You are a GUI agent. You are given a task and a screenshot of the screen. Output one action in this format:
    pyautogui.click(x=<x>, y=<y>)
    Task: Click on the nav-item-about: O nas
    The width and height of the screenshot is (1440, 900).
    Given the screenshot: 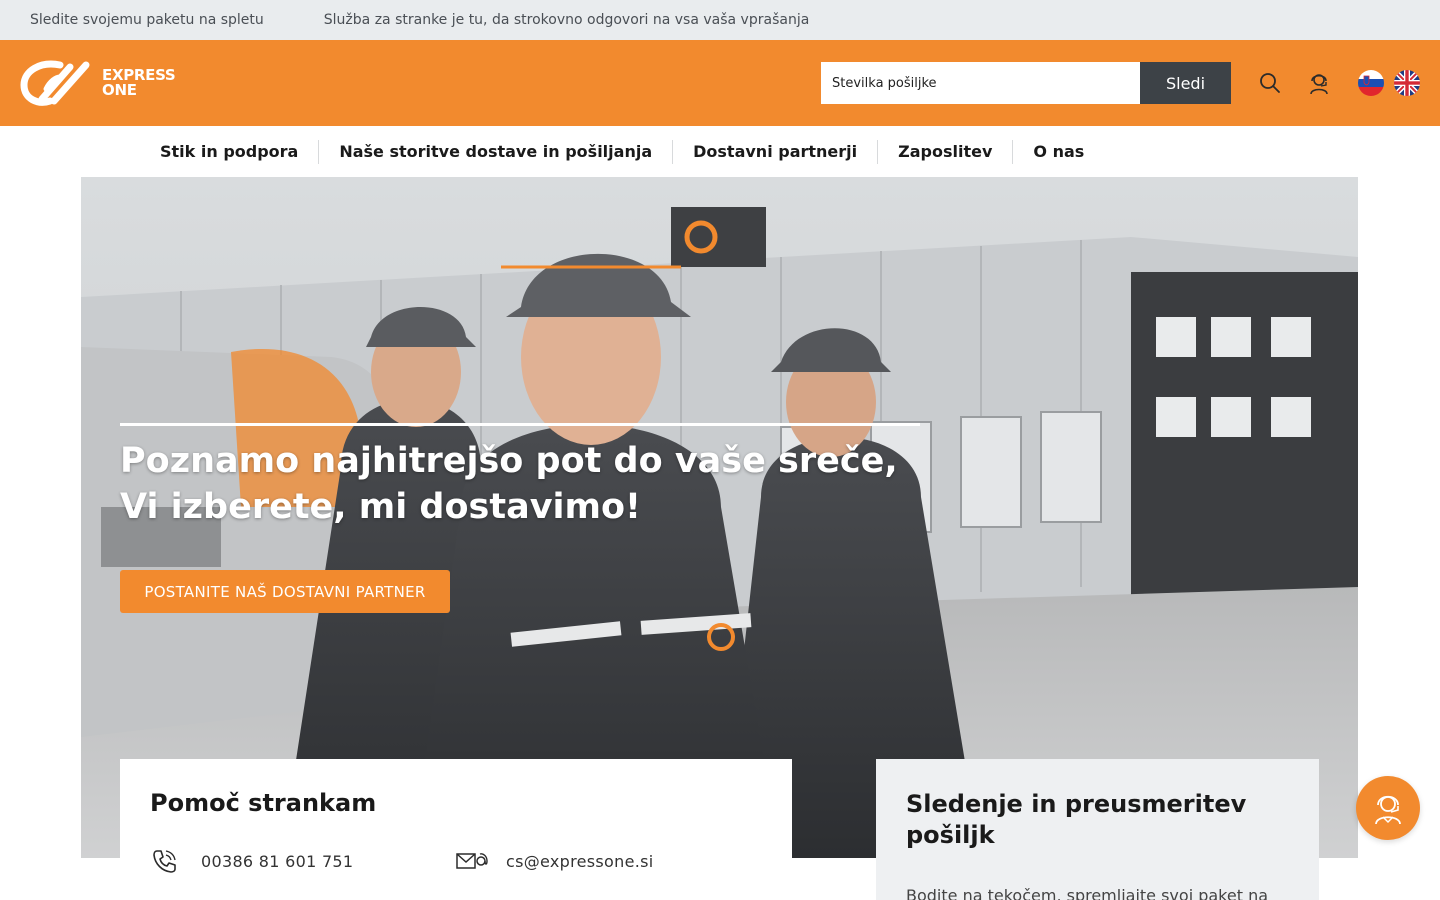 What is the action you would take?
    pyautogui.click(x=1058, y=152)
    